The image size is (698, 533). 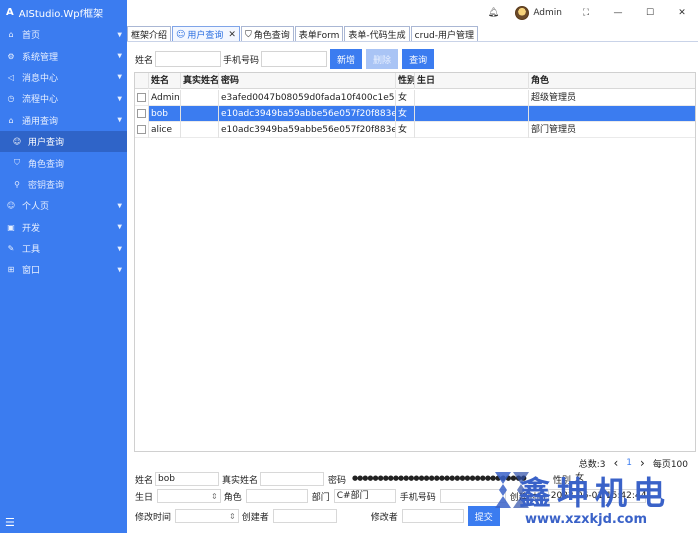 I want to click on sidebar-item-4: ⌂ 通用查询 ▼, so click(x=63, y=120).